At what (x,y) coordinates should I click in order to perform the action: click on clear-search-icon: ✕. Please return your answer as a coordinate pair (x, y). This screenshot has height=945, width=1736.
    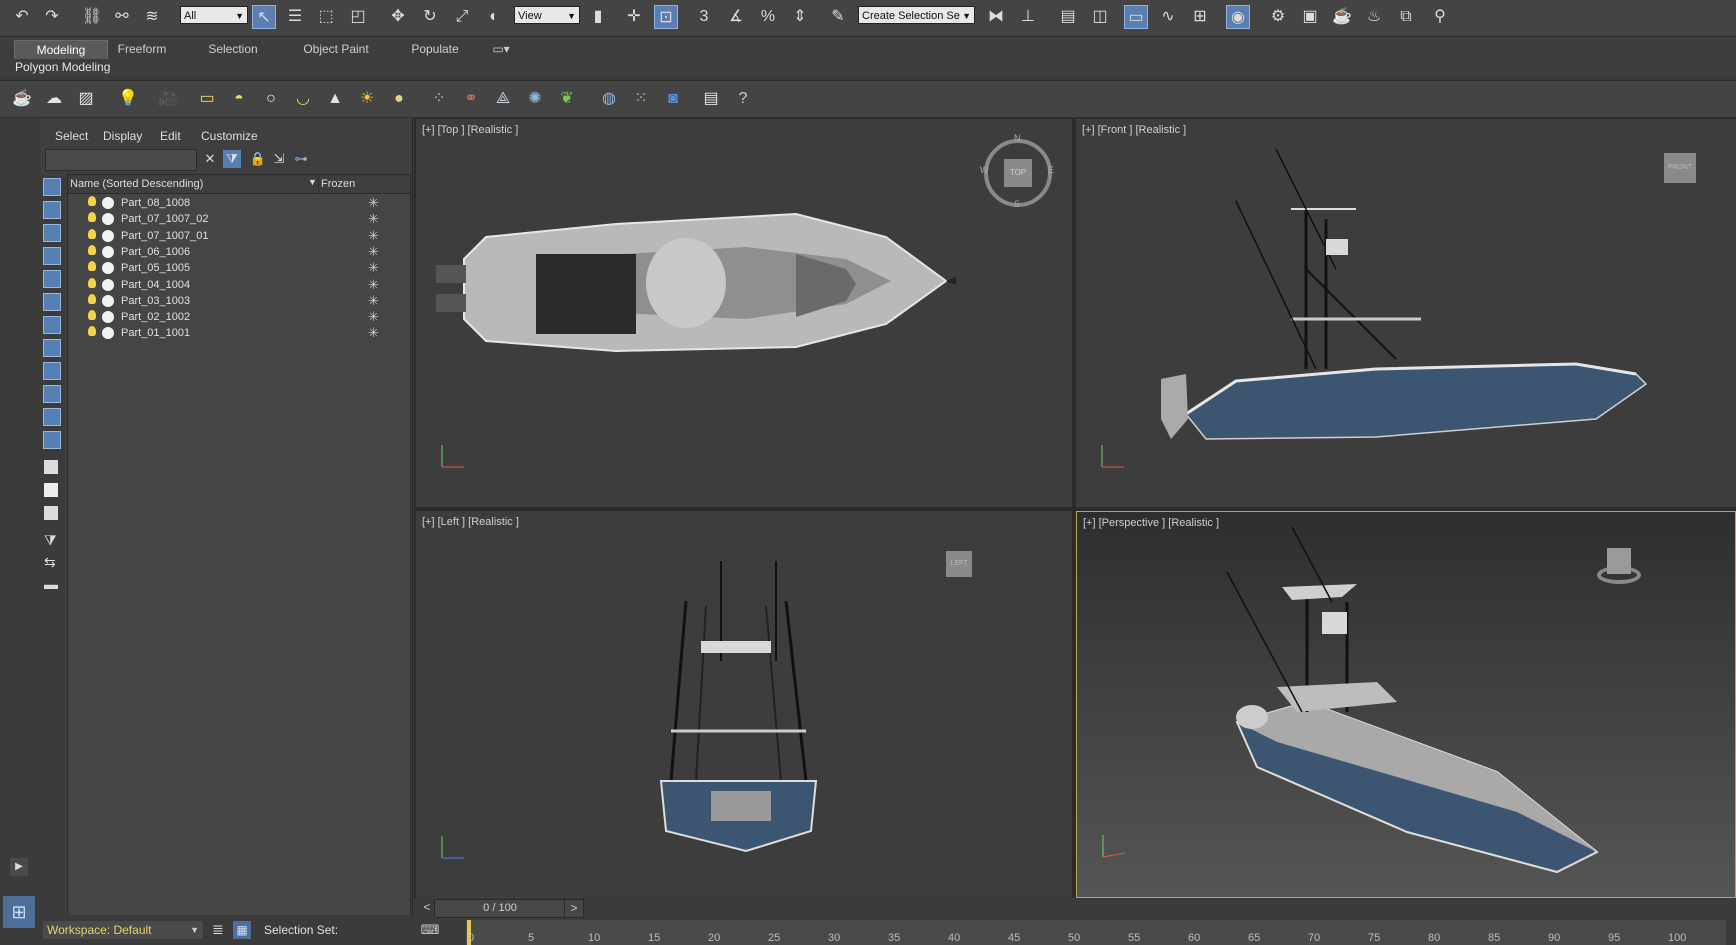
    Looking at the image, I should click on (210, 159).